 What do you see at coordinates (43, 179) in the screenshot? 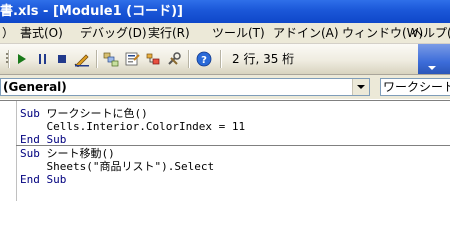
I see `code-line: End Sub` at bounding box center [43, 179].